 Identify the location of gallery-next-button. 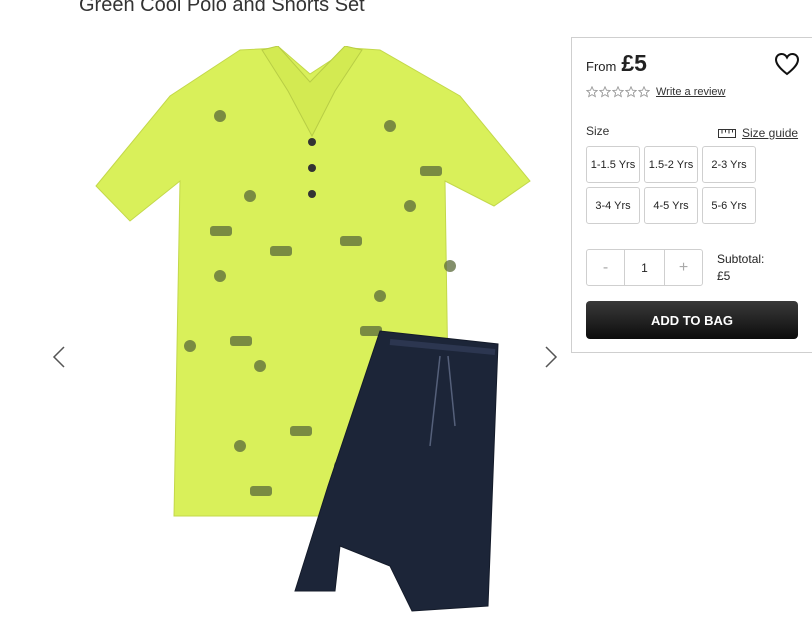
(551, 357).